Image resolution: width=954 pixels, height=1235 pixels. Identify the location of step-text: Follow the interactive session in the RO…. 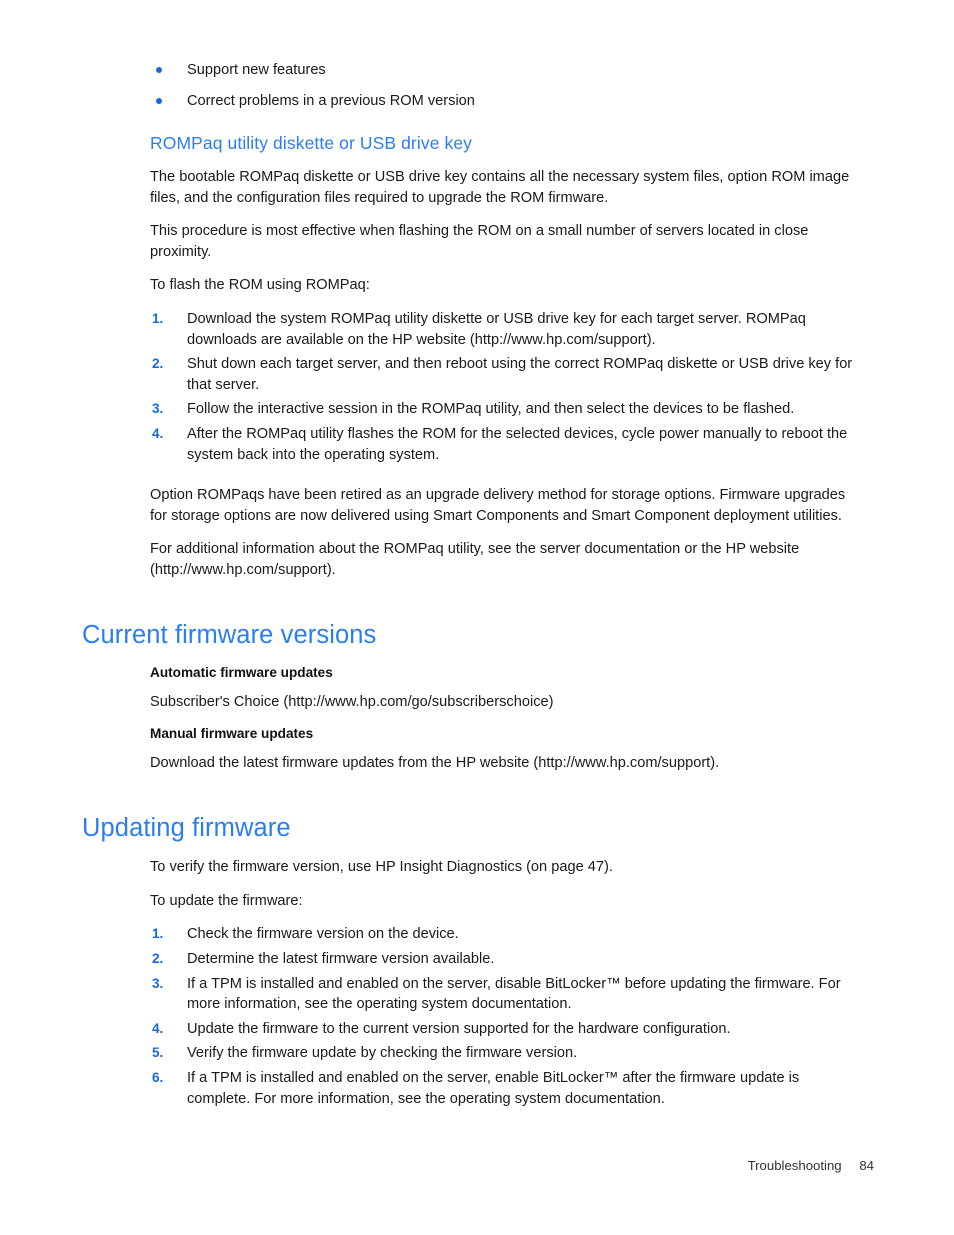
(491, 409).